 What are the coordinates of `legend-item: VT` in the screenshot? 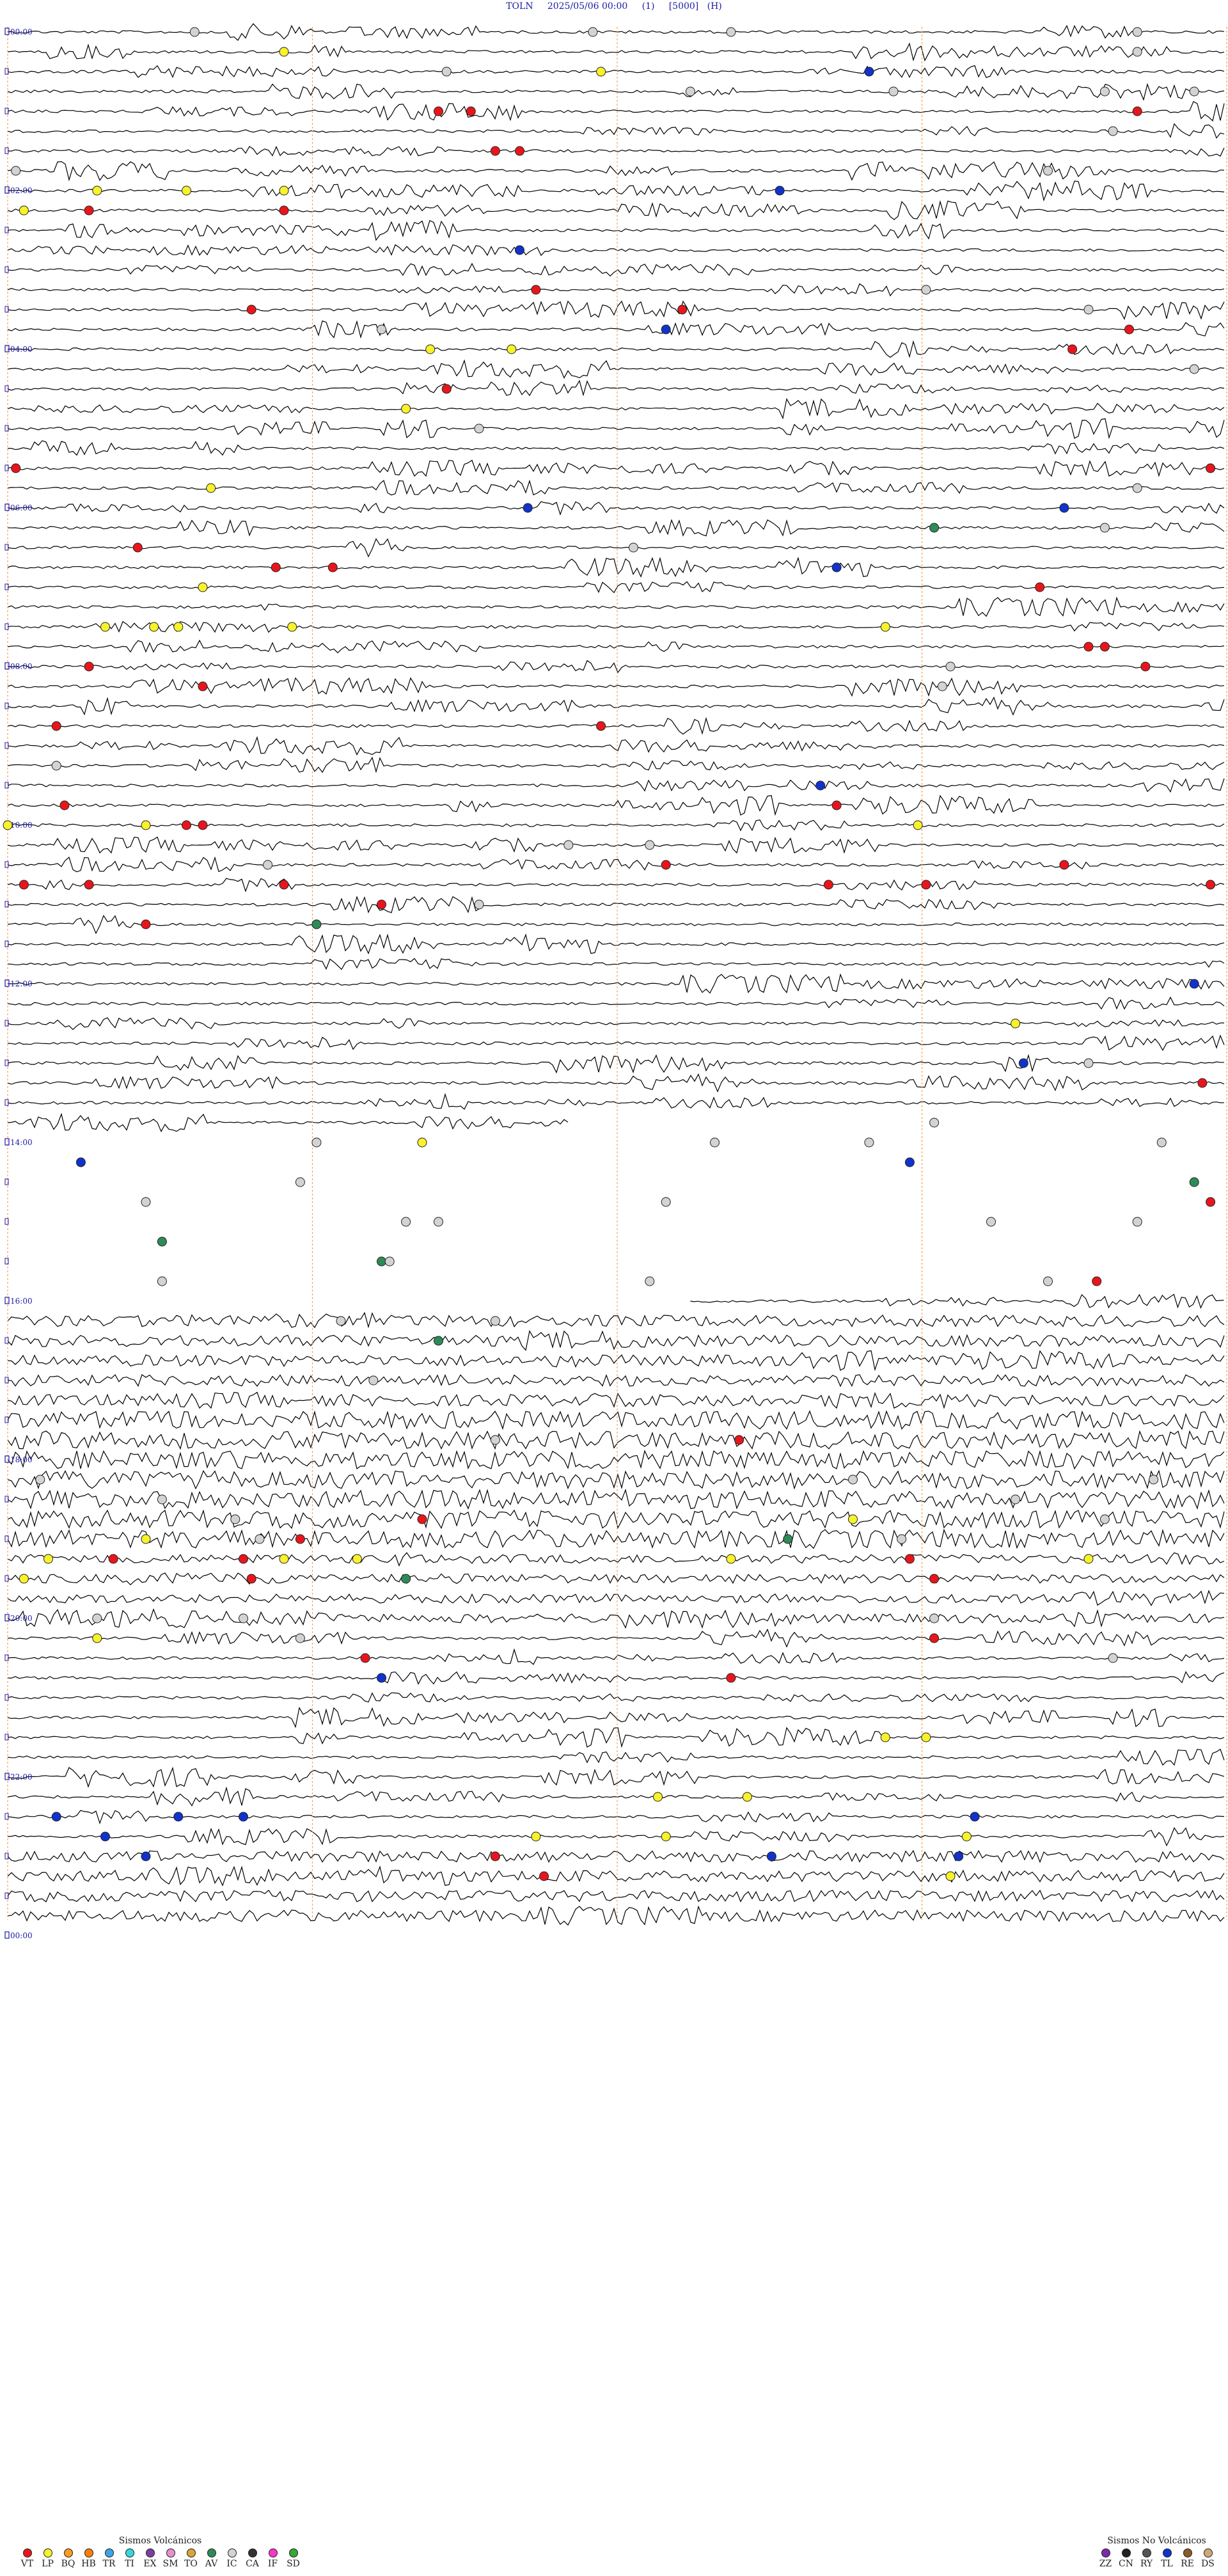 It's located at (27, 2558).